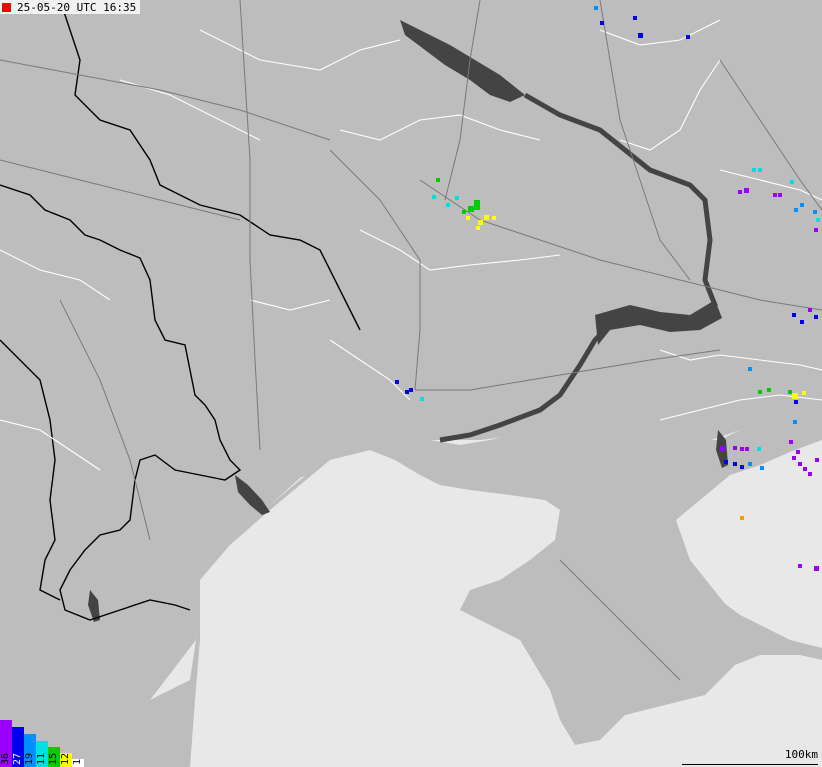  Describe the element at coordinates (54, 757) in the screenshot. I see `legend-item: 15` at that location.